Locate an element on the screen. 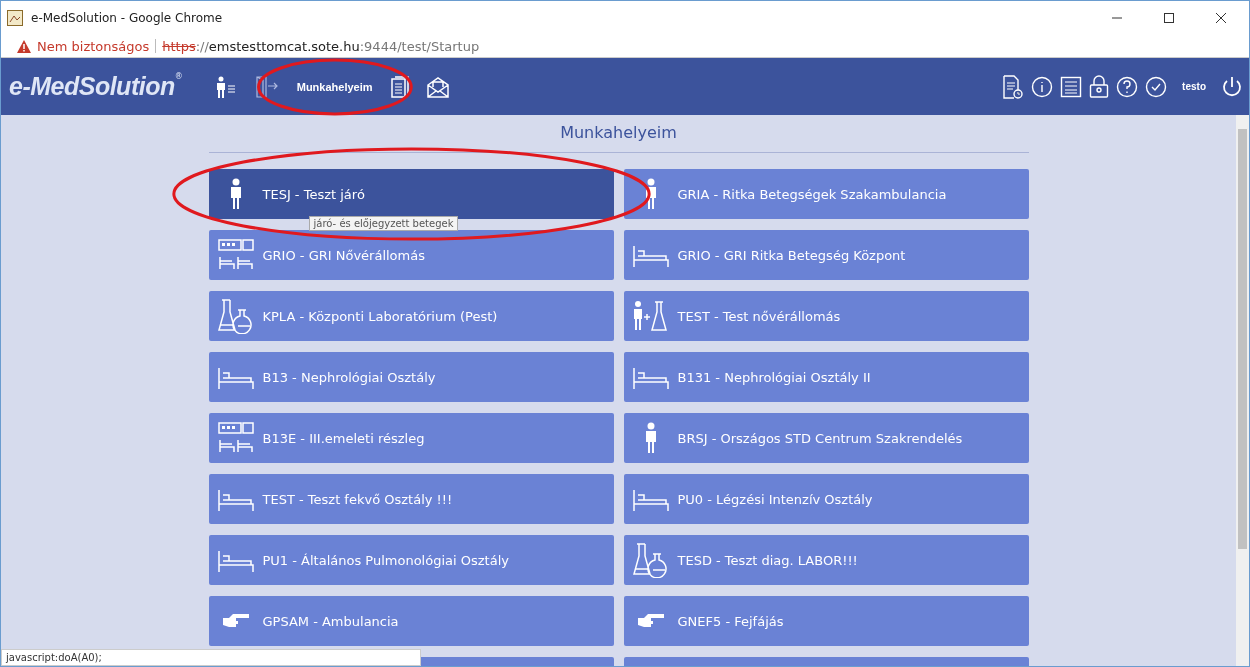 This screenshot has height=667, width=1250. registered-mark: ® is located at coordinates (178, 76).